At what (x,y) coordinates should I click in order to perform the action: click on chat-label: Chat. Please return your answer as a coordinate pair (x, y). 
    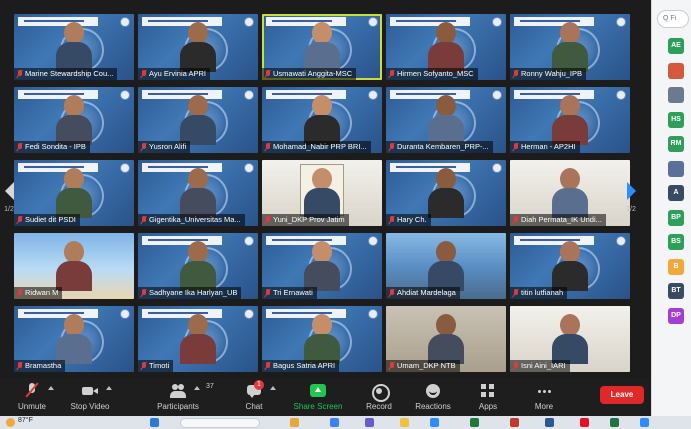
    Looking at the image, I should click on (254, 406).